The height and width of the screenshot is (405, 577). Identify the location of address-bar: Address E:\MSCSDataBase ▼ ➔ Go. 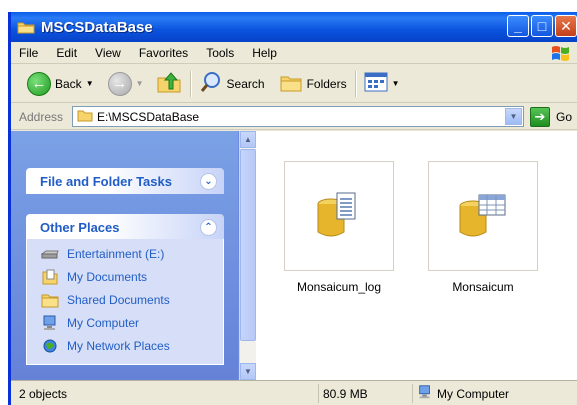
(294, 117).